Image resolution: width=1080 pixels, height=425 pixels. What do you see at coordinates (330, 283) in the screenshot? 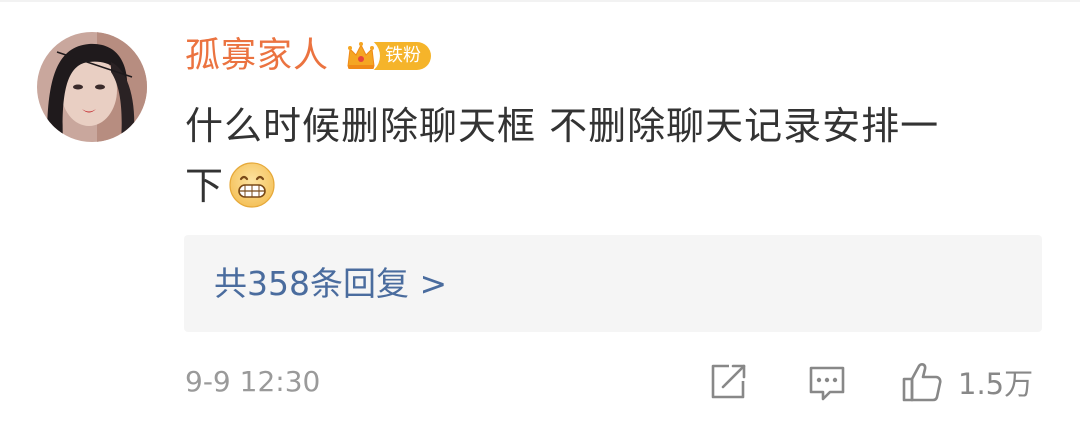
I see `view-replies-link: 共358条回复 >` at bounding box center [330, 283].